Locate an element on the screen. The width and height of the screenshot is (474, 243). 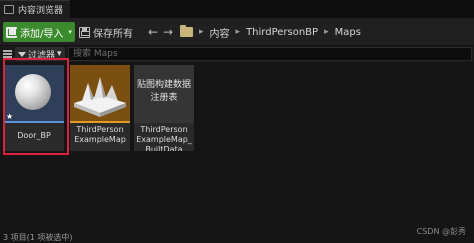
asset-tile-thirdperson-examplemap: ThirdPerson ExampleMap is located at coordinates (100, 108).